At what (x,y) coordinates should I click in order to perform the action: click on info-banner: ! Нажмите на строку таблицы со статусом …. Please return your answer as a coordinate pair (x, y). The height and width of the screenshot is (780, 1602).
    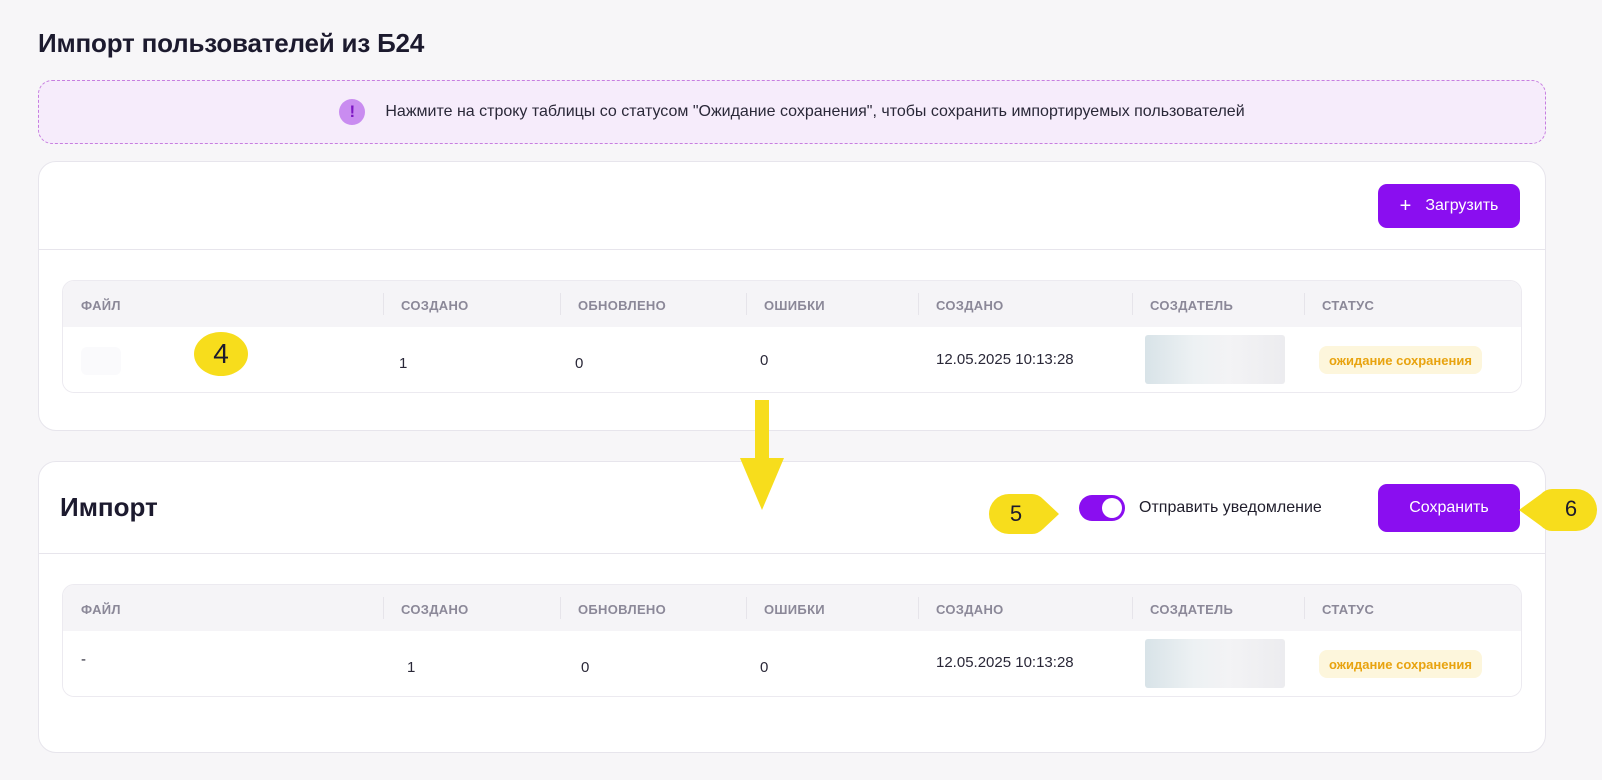
    Looking at the image, I should click on (792, 112).